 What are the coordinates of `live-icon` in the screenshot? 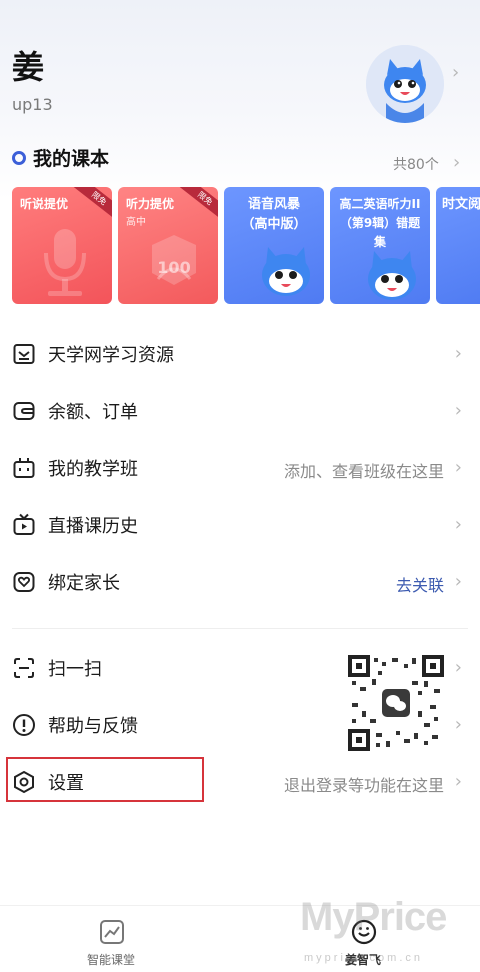 It's located at (24, 525).